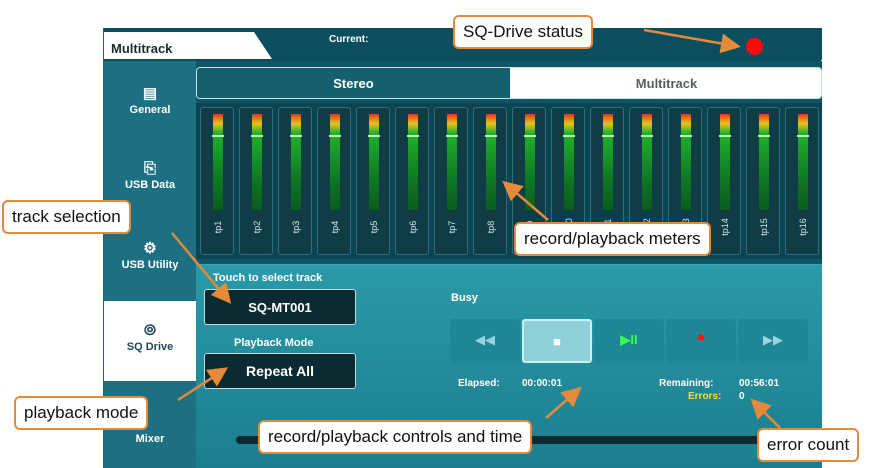 This screenshot has height=468, width=889. I want to click on usb-data-icon: ⎘, so click(149, 168).